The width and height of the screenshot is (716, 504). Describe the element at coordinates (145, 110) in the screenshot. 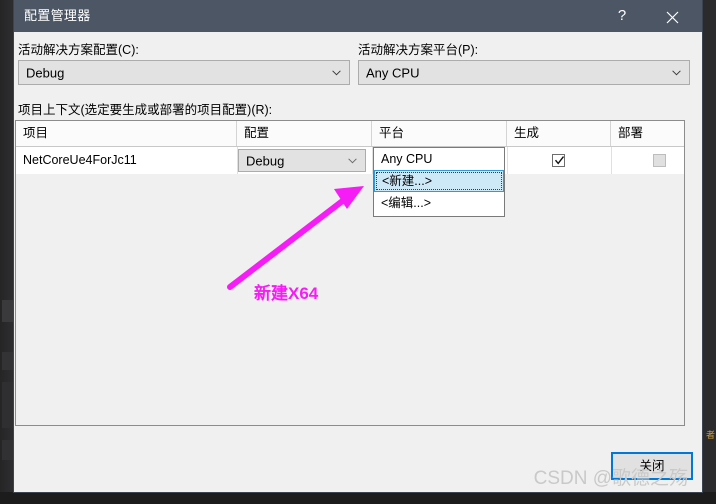

I see `project-context-label: 项目上下文(选定要生成或部署的项目配置)(R):` at that location.